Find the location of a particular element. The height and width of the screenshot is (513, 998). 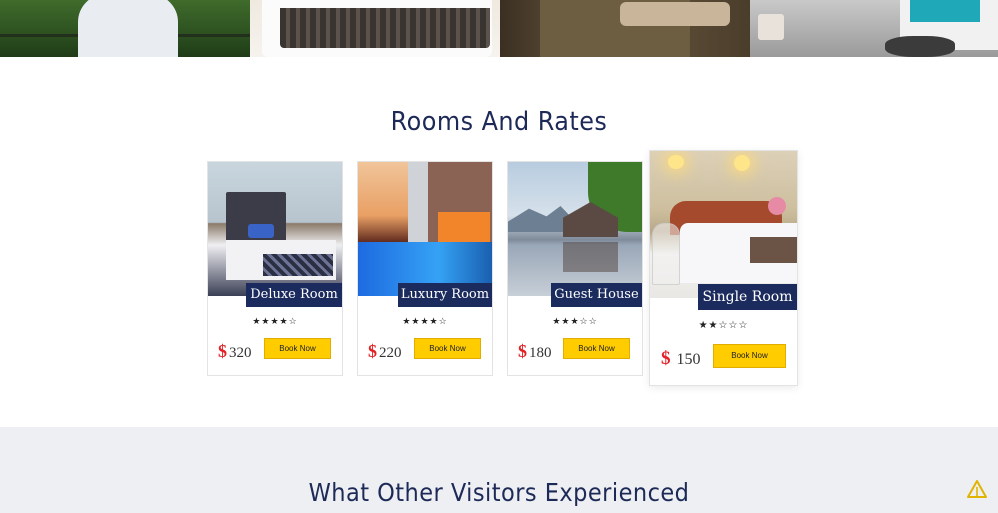

banner-image-bed is located at coordinates (375, 28).